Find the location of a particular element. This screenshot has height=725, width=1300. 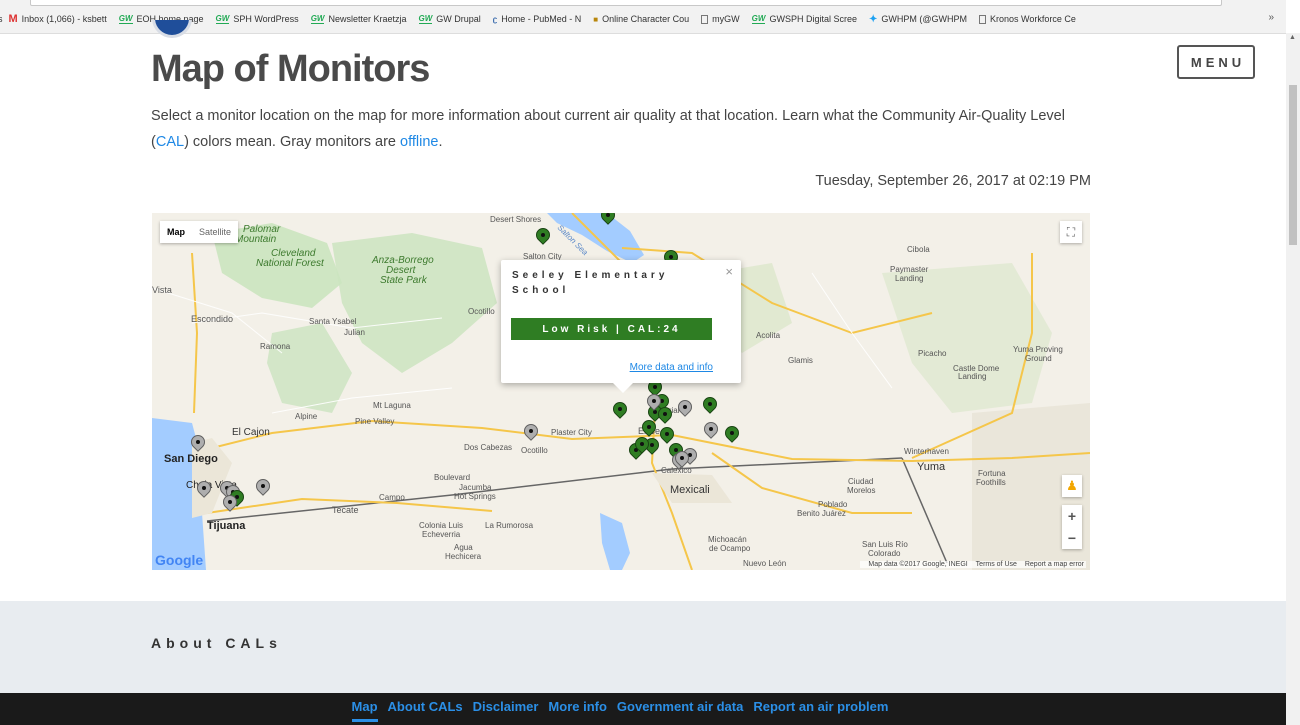

fullscreen-icon: ⛶ is located at coordinates (1071, 232).